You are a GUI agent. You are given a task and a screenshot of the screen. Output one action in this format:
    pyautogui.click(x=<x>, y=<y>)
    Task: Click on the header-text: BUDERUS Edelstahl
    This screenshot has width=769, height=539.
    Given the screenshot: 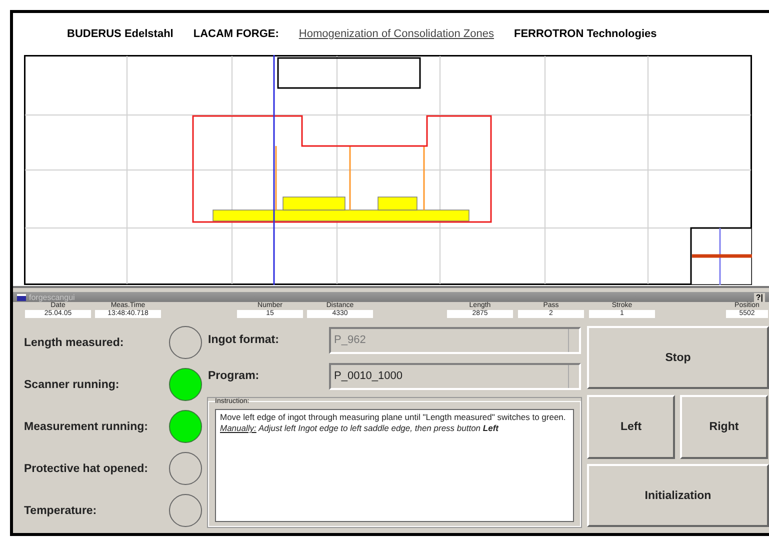 What is the action you would take?
    pyautogui.click(x=120, y=34)
    